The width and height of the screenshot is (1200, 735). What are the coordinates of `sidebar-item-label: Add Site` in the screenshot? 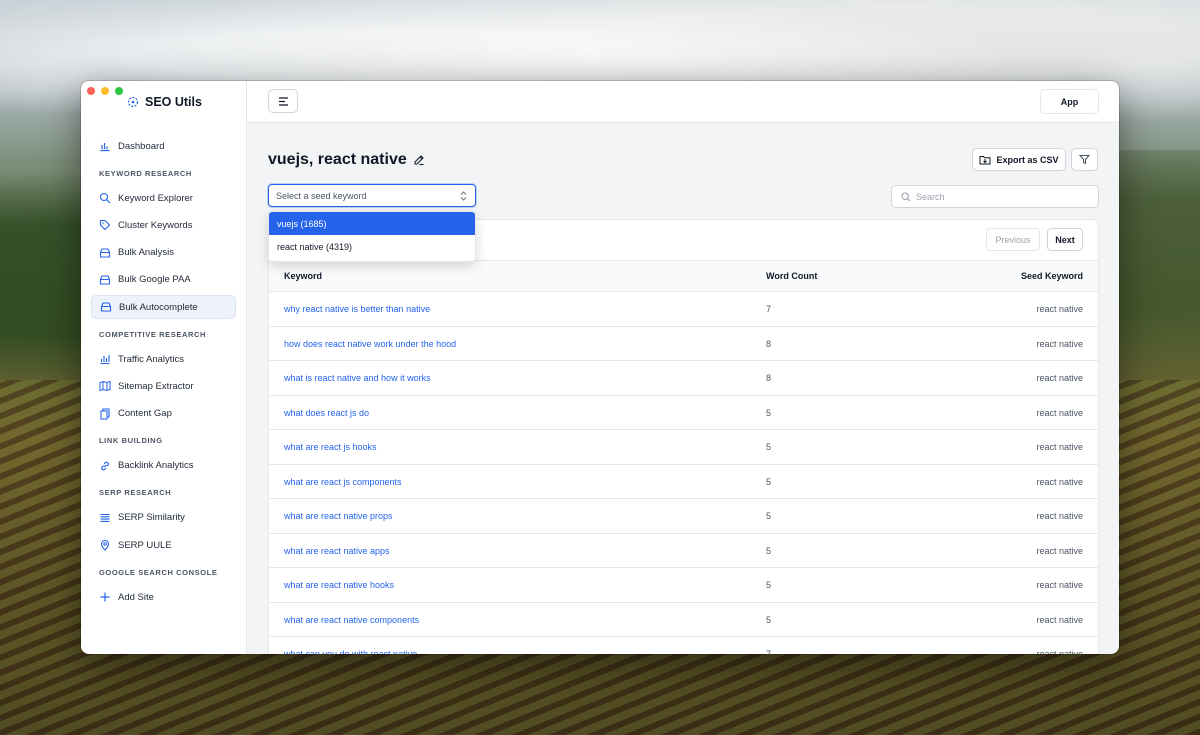 It's located at (136, 597).